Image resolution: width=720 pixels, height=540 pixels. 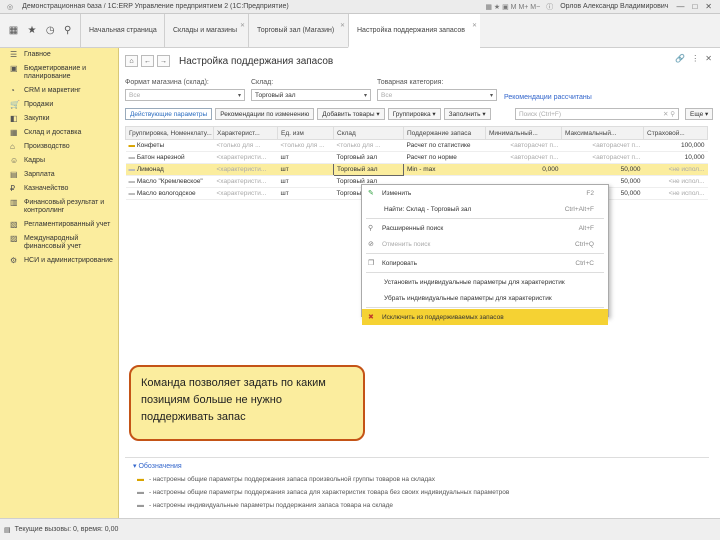 What do you see at coordinates (437, 95) in the screenshot?
I see `category-field: Все ▾` at bounding box center [437, 95].